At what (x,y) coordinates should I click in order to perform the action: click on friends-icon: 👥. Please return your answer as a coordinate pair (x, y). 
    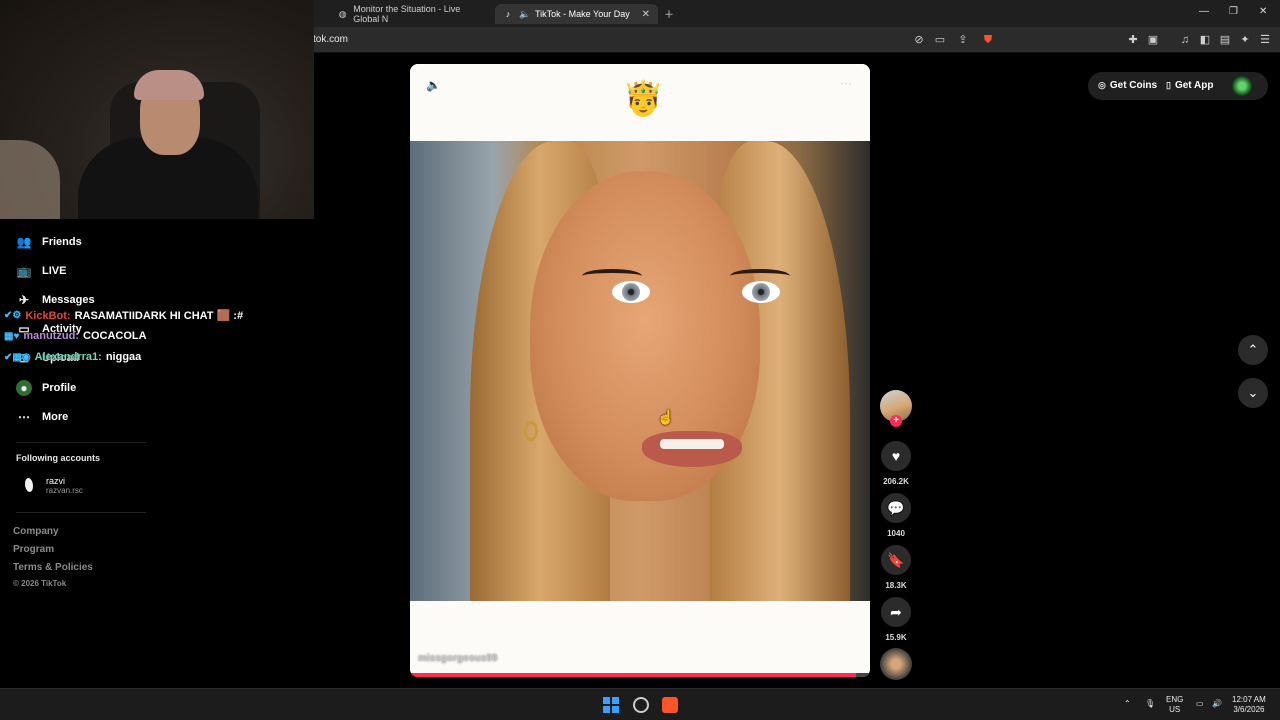
    Looking at the image, I should click on (24, 242).